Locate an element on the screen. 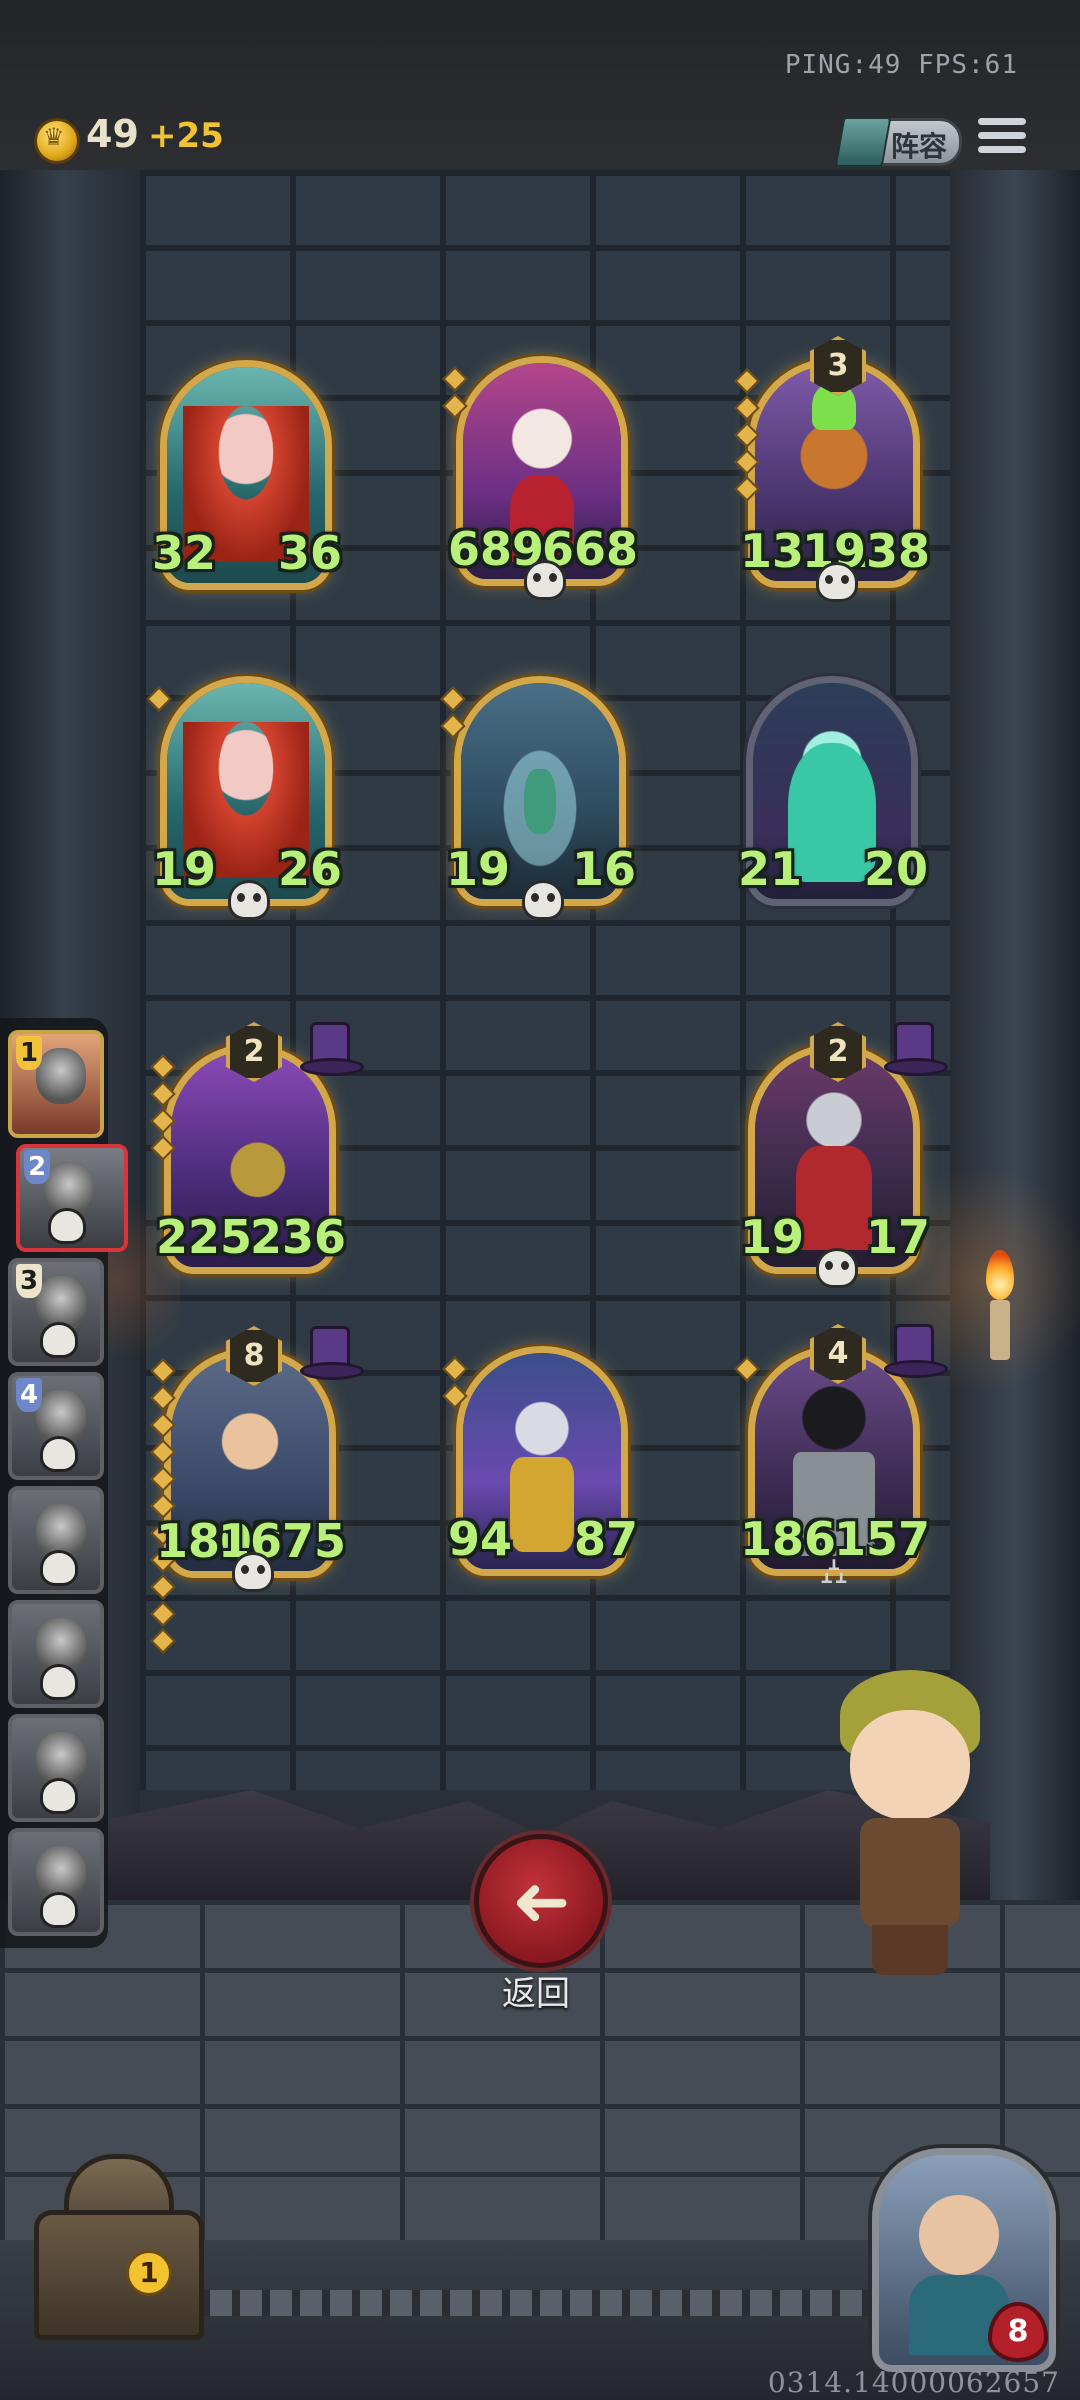 The width and height of the screenshot is (1080, 2400). opponent-slot-4: 4 is located at coordinates (56, 1426).